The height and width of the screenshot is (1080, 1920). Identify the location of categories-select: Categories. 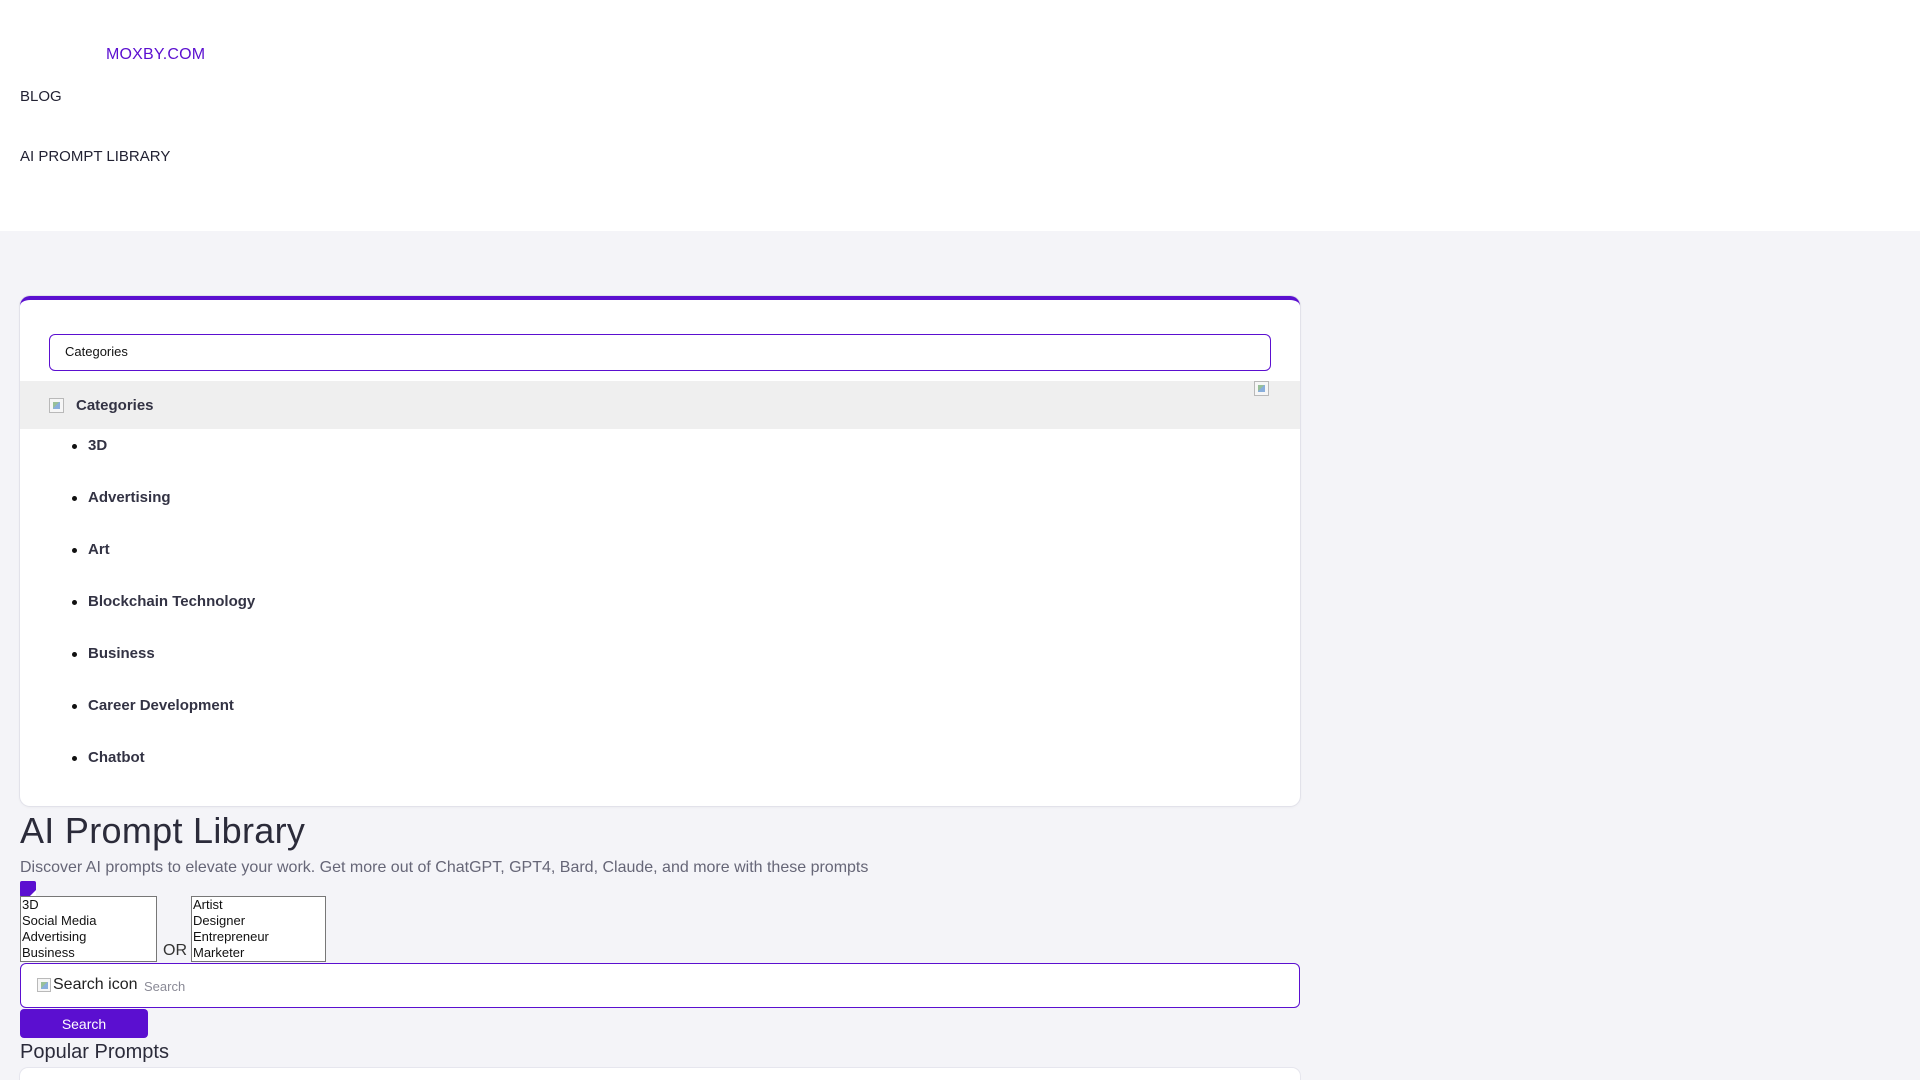
(660, 352).